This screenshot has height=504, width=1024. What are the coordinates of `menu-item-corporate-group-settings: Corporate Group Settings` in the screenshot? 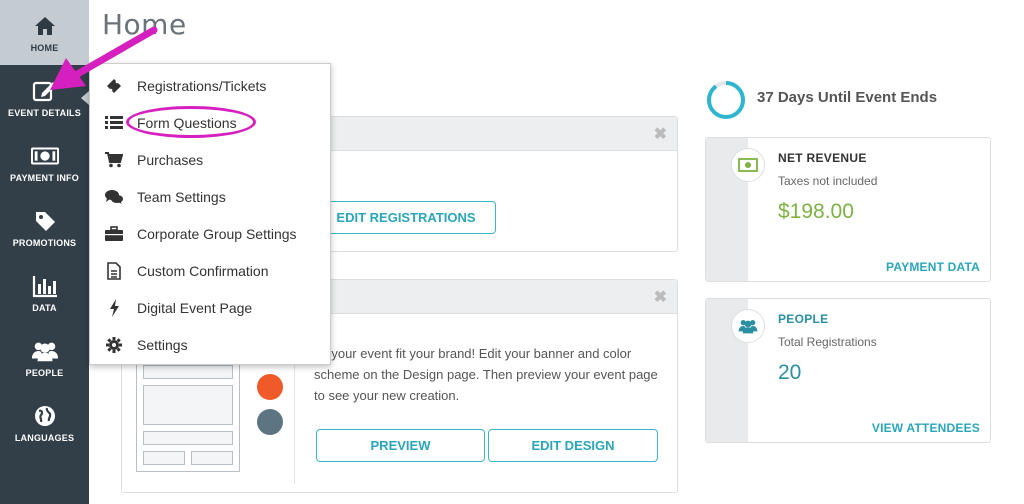 It's located at (211, 233).